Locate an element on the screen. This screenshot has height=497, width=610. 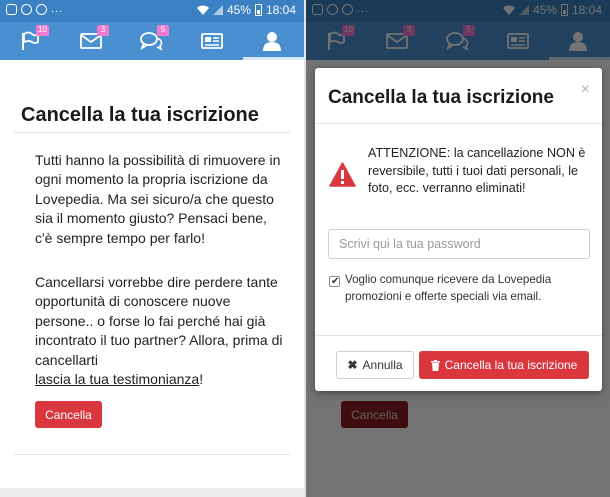
nav-flag: 10 is located at coordinates (30, 41).